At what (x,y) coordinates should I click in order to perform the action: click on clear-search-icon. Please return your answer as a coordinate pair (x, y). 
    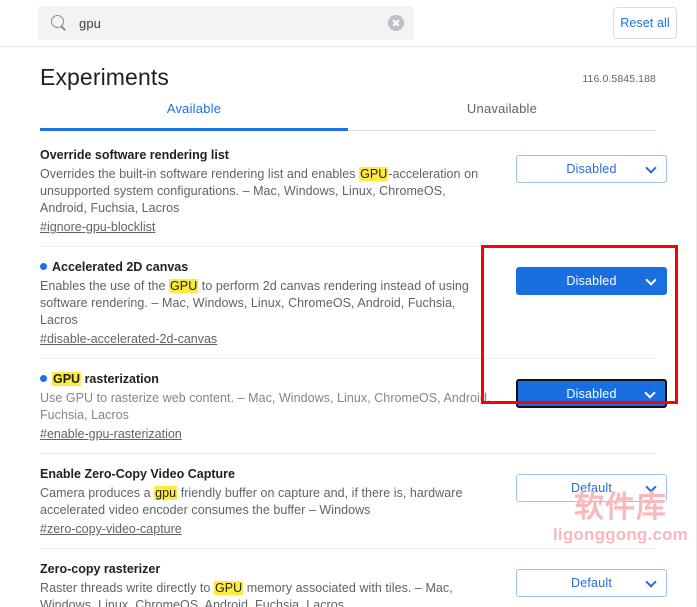
    Looking at the image, I should click on (396, 23).